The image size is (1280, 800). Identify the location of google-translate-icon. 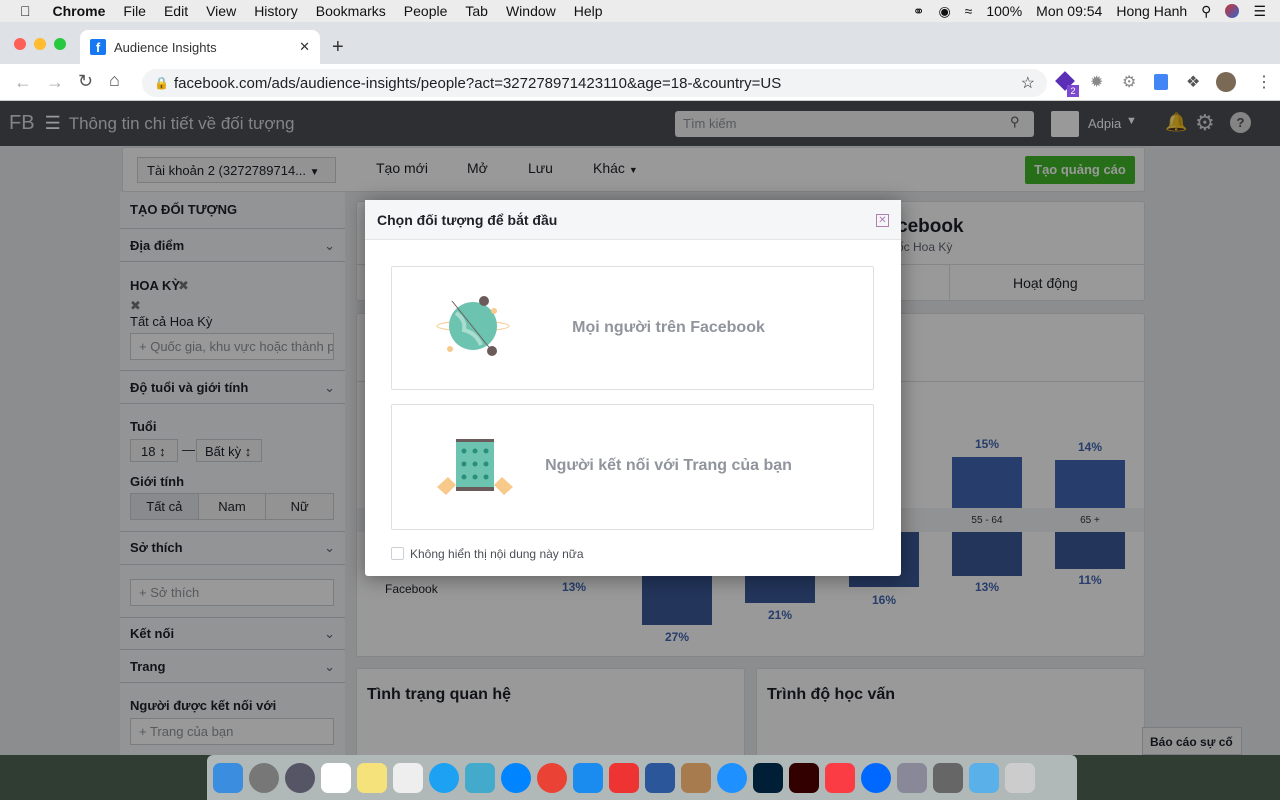
(1161, 82).